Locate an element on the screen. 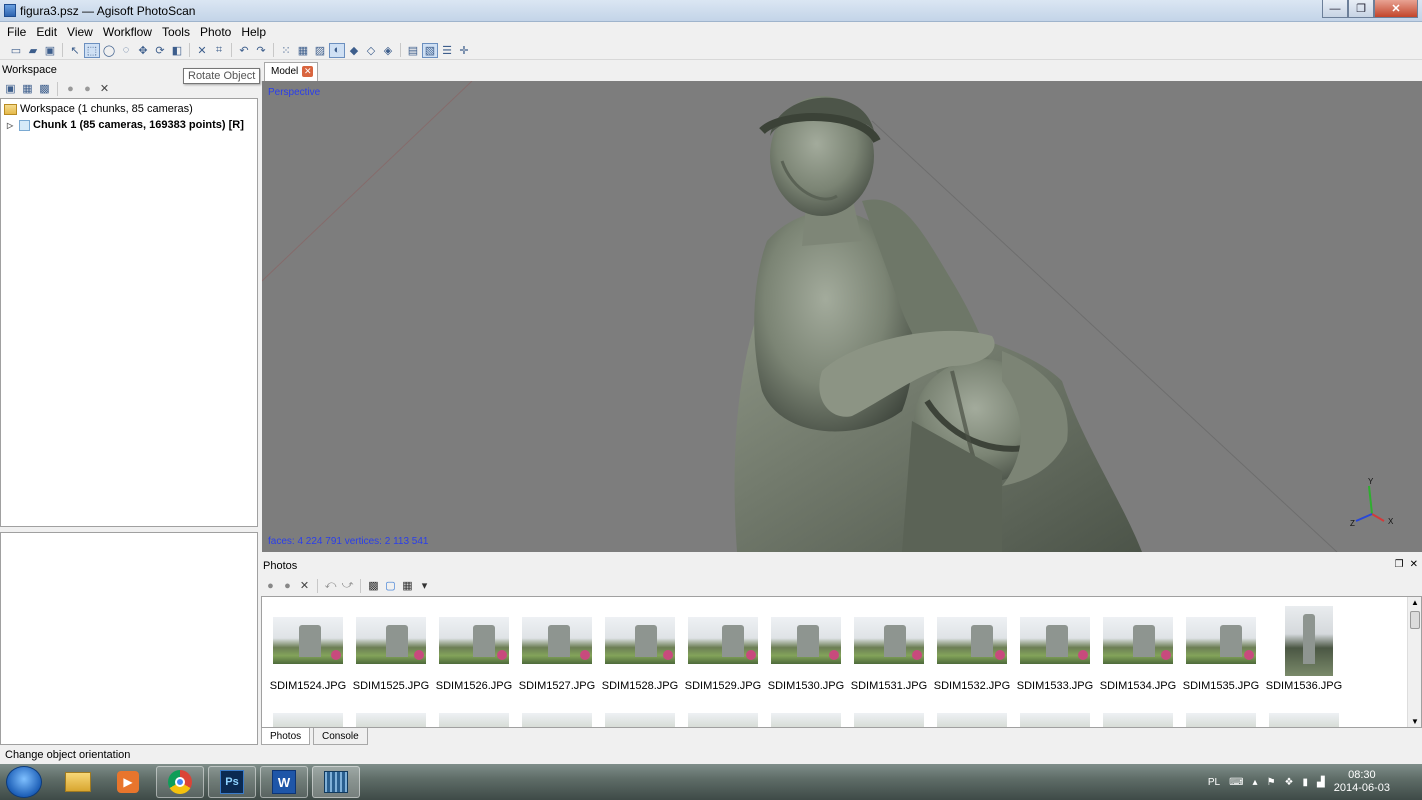  mask-icon: ▩ is located at coordinates (373, 585).